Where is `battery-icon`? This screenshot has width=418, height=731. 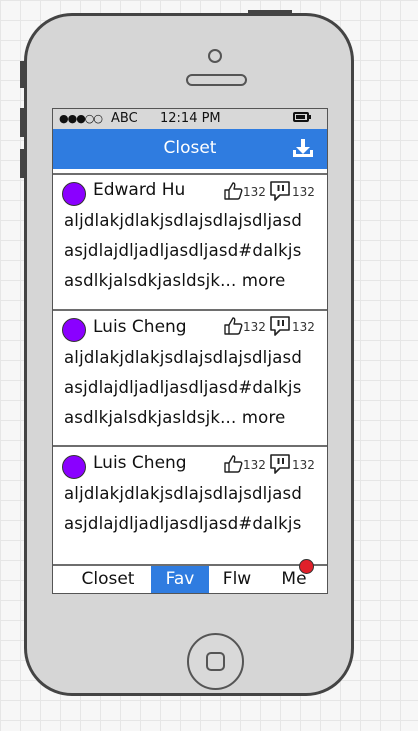 battery-icon is located at coordinates (301, 117).